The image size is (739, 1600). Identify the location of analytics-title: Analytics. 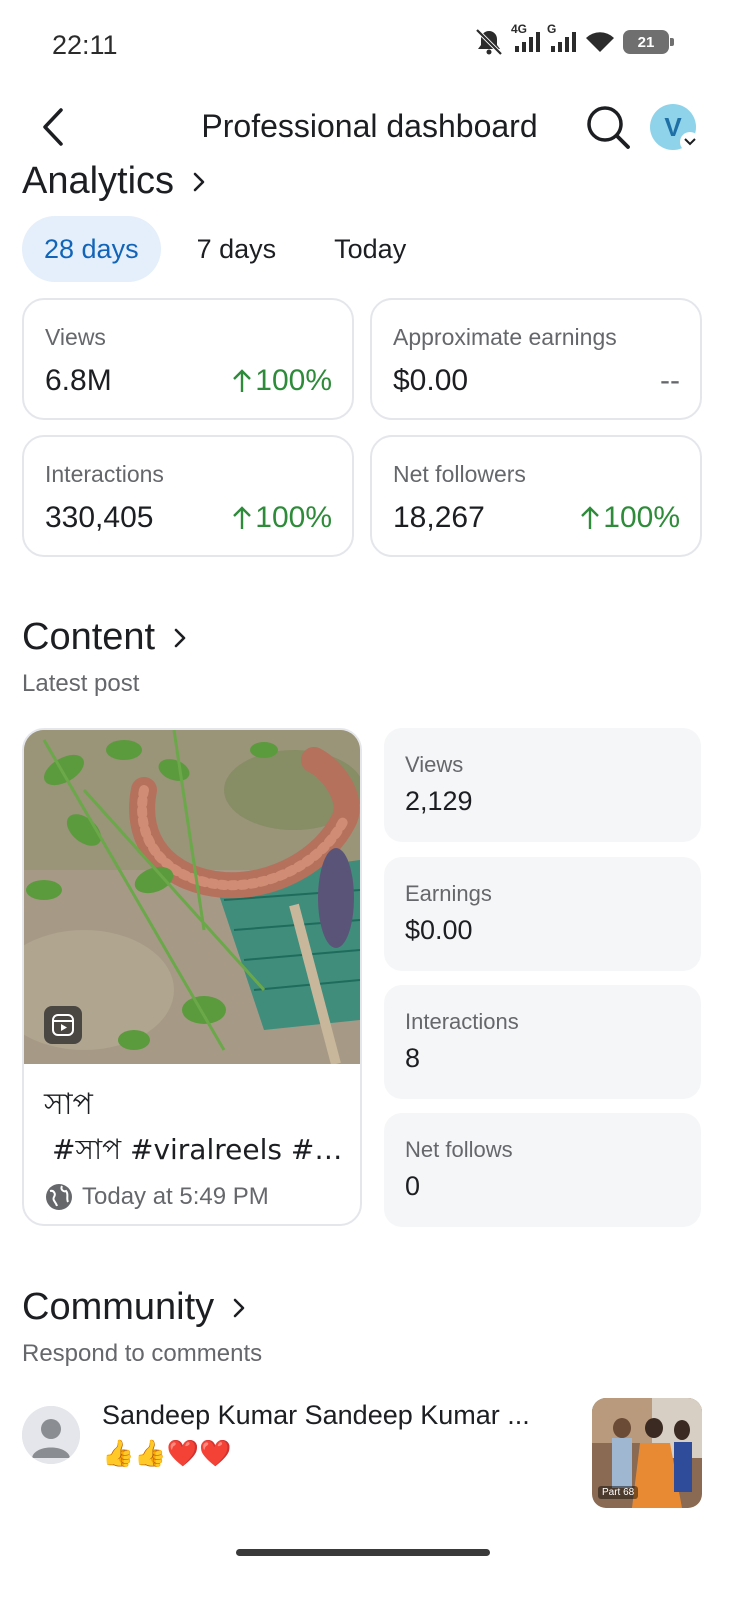
(98, 181).